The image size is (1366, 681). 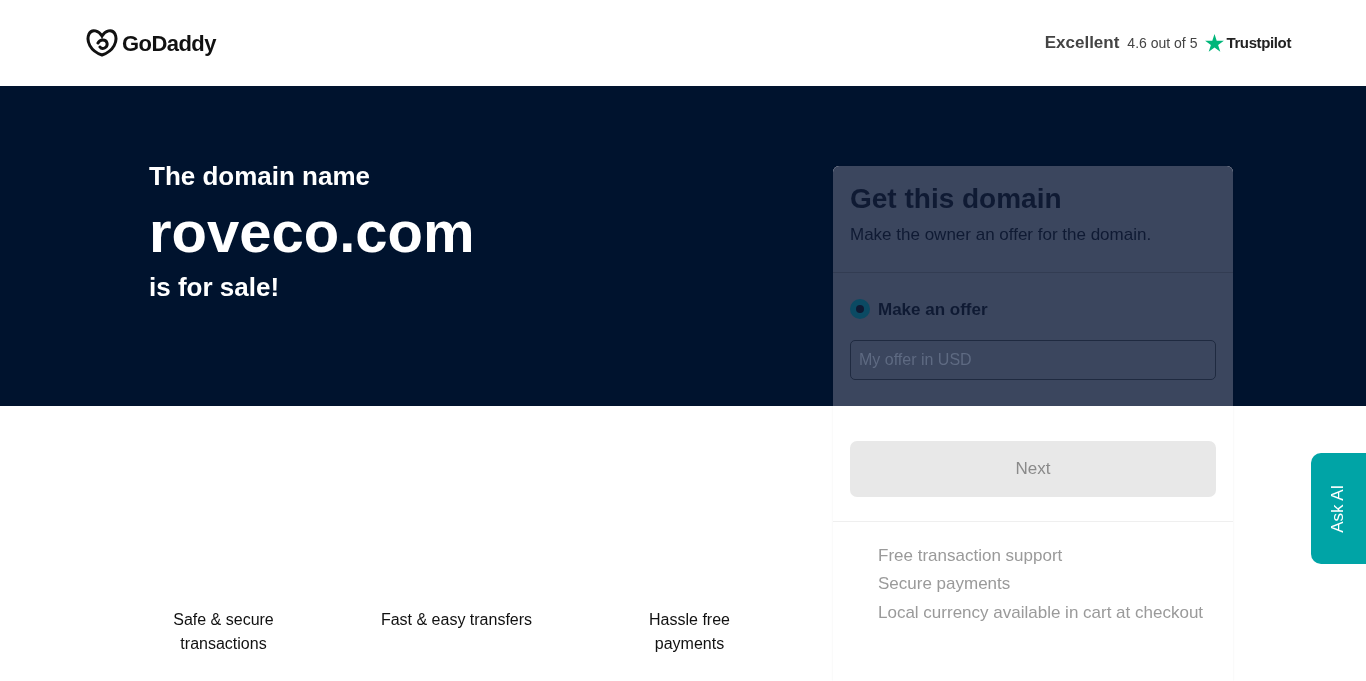 I want to click on benefit-text: Secure payments, so click(x=945, y=584).